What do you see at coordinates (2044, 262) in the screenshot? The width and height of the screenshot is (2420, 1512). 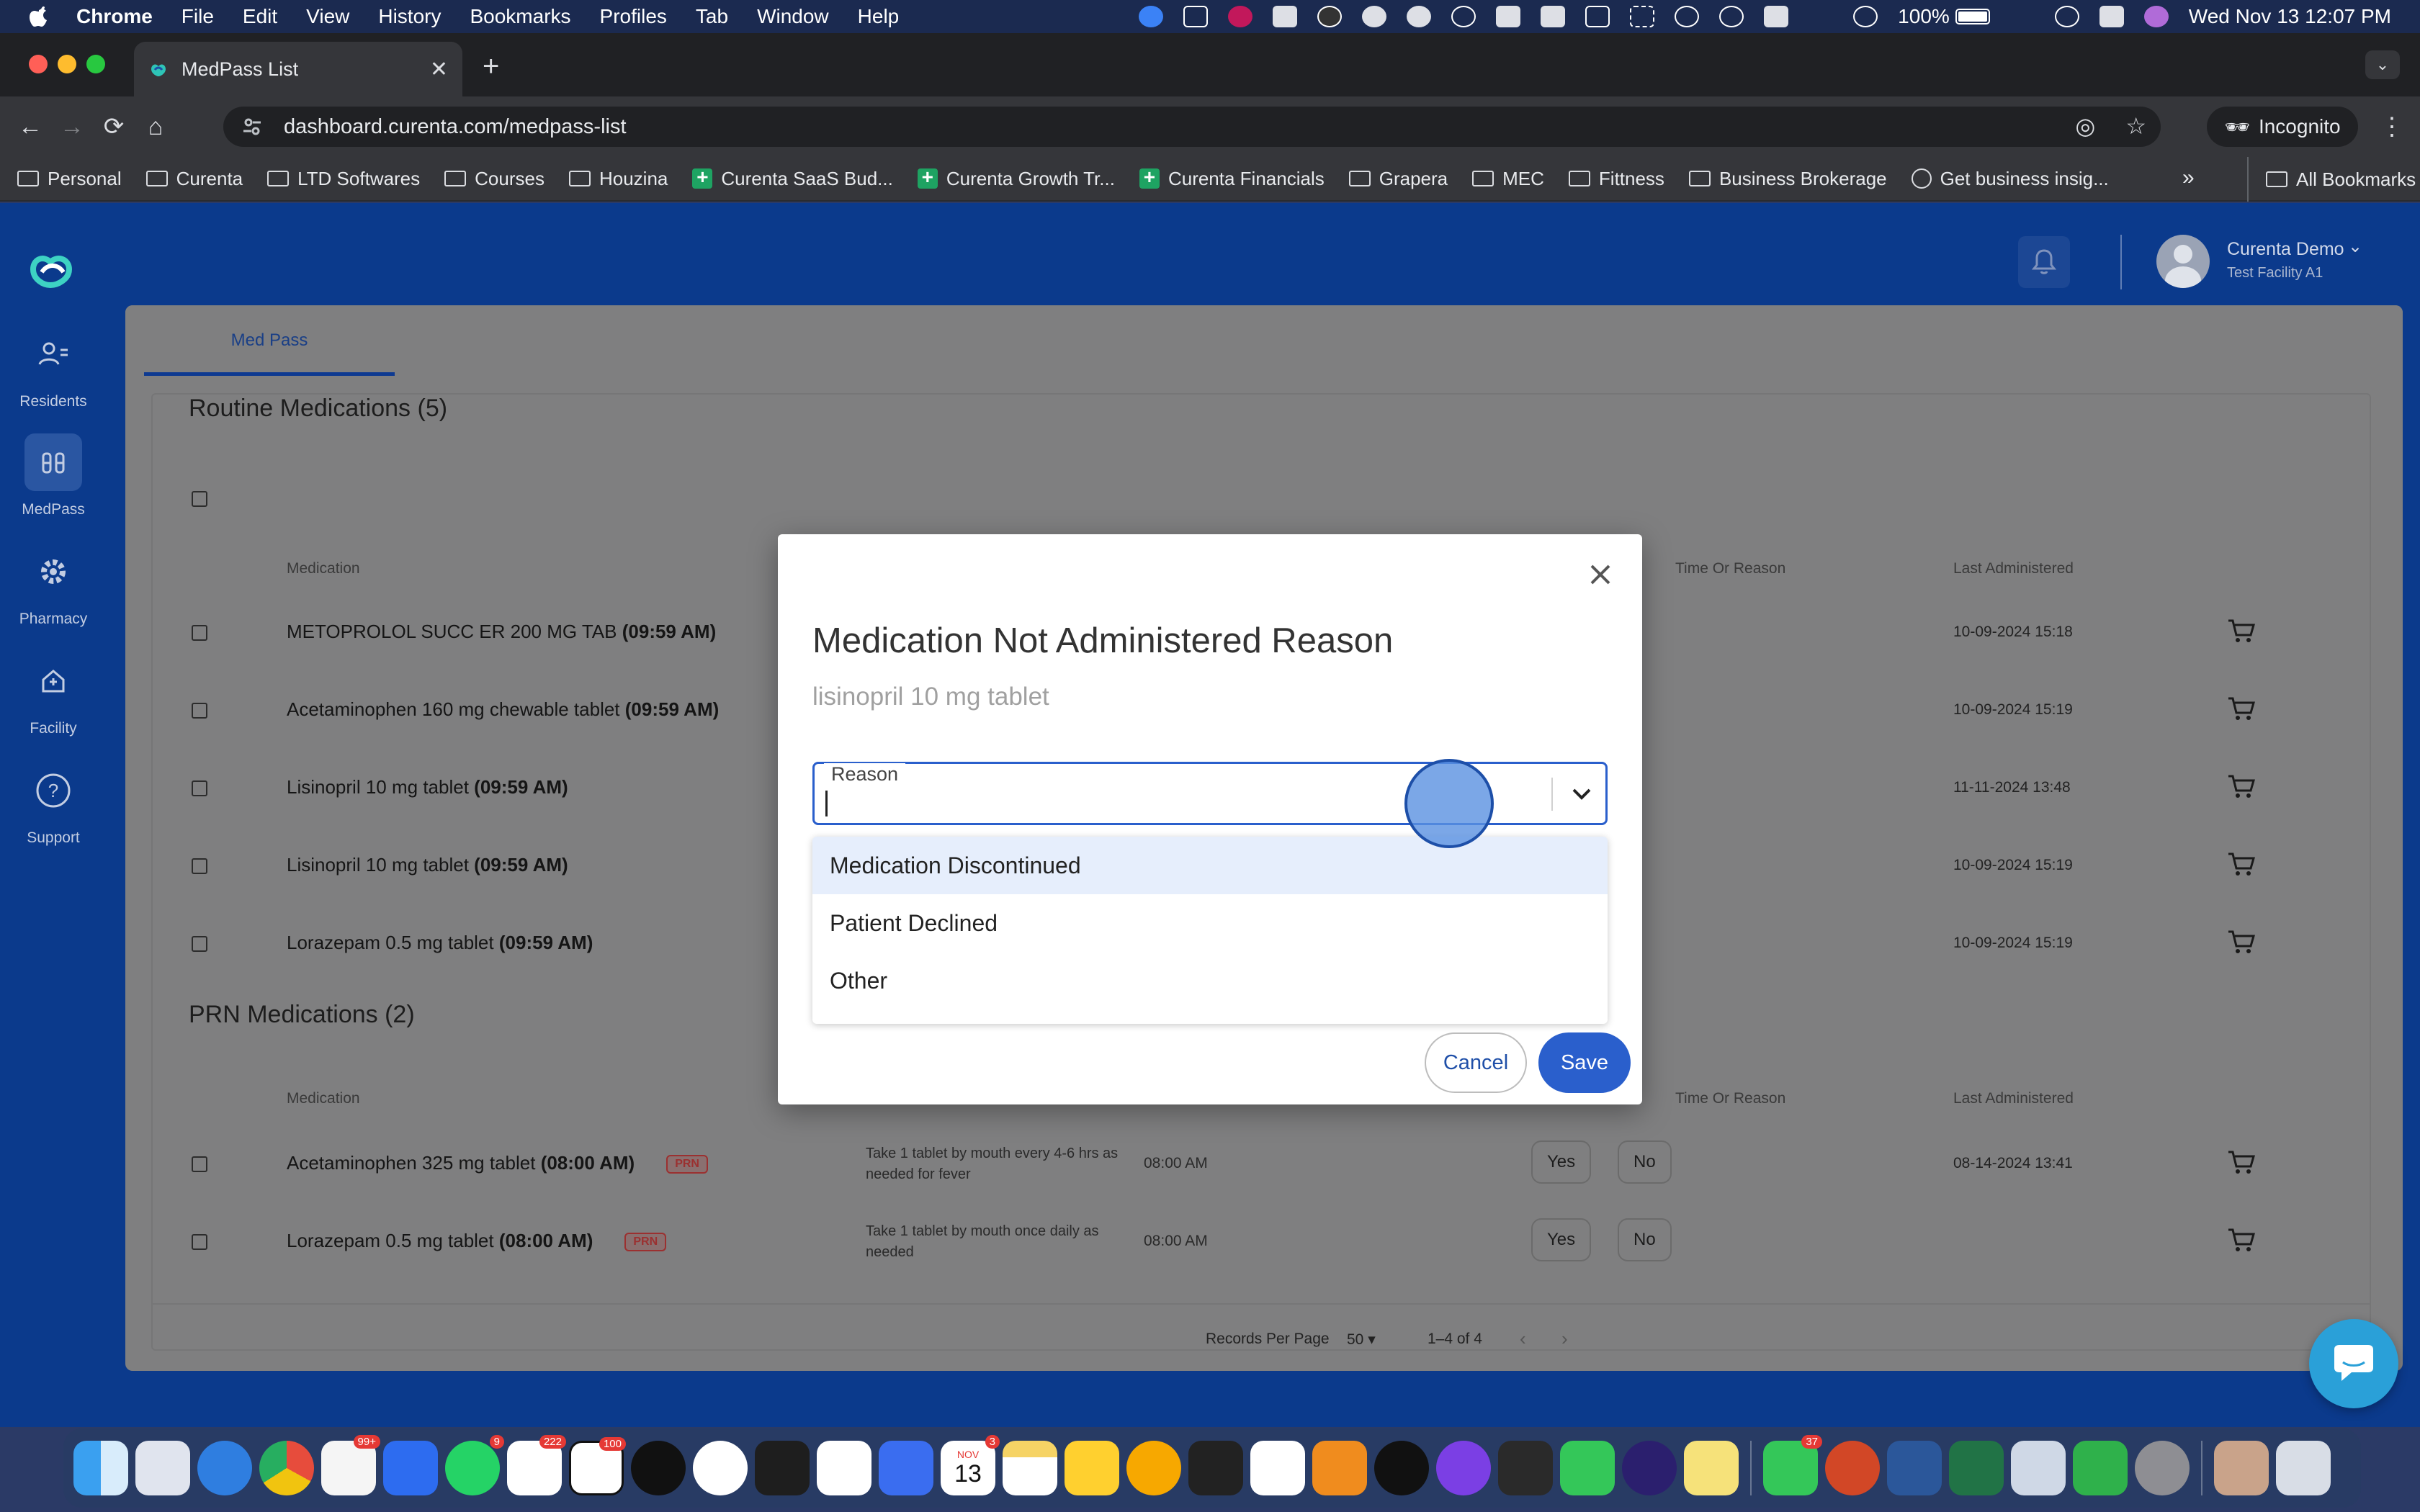 I see `notification-bell-icon` at bounding box center [2044, 262].